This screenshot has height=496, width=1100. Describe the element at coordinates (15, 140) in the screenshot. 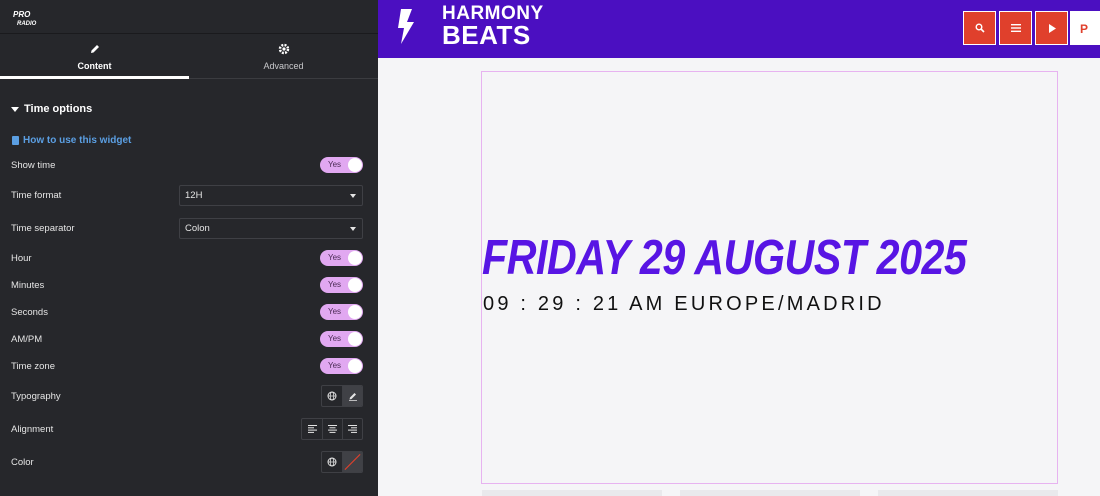

I see `document-icon` at that location.